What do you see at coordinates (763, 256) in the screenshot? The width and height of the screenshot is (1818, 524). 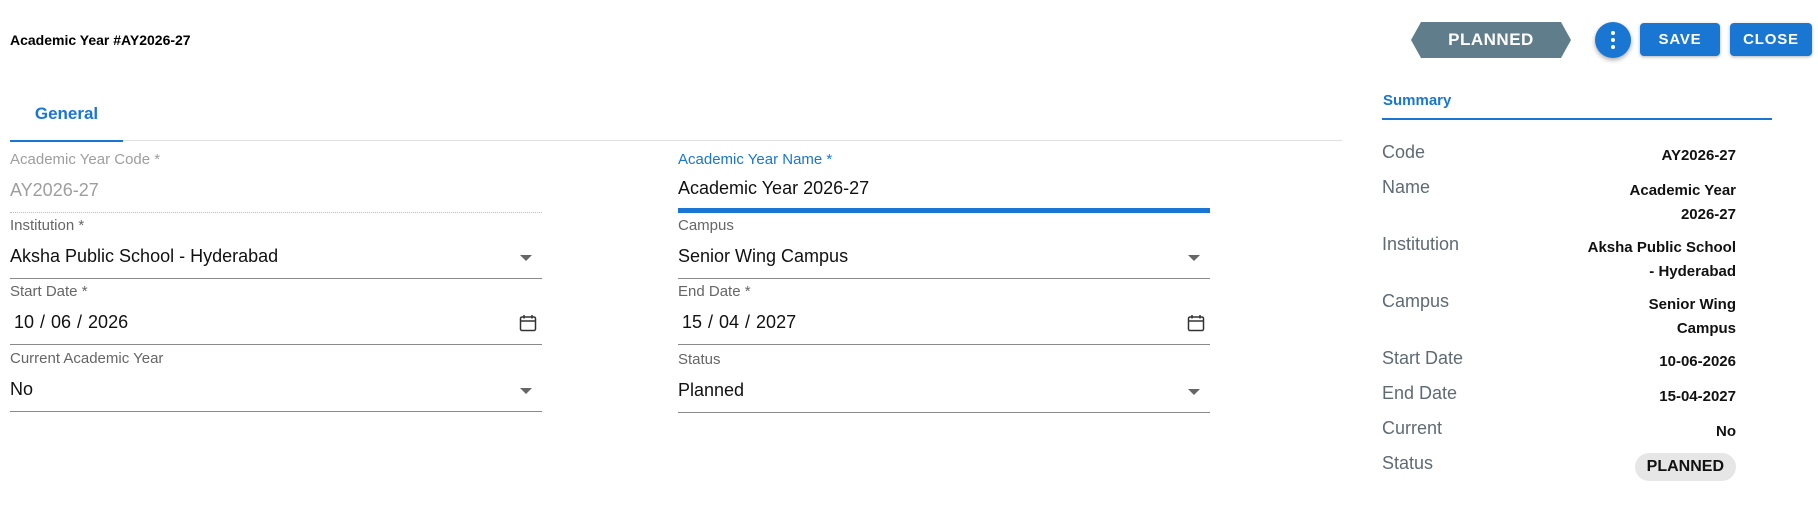 I see `field-value: Senior Wing Campus` at bounding box center [763, 256].